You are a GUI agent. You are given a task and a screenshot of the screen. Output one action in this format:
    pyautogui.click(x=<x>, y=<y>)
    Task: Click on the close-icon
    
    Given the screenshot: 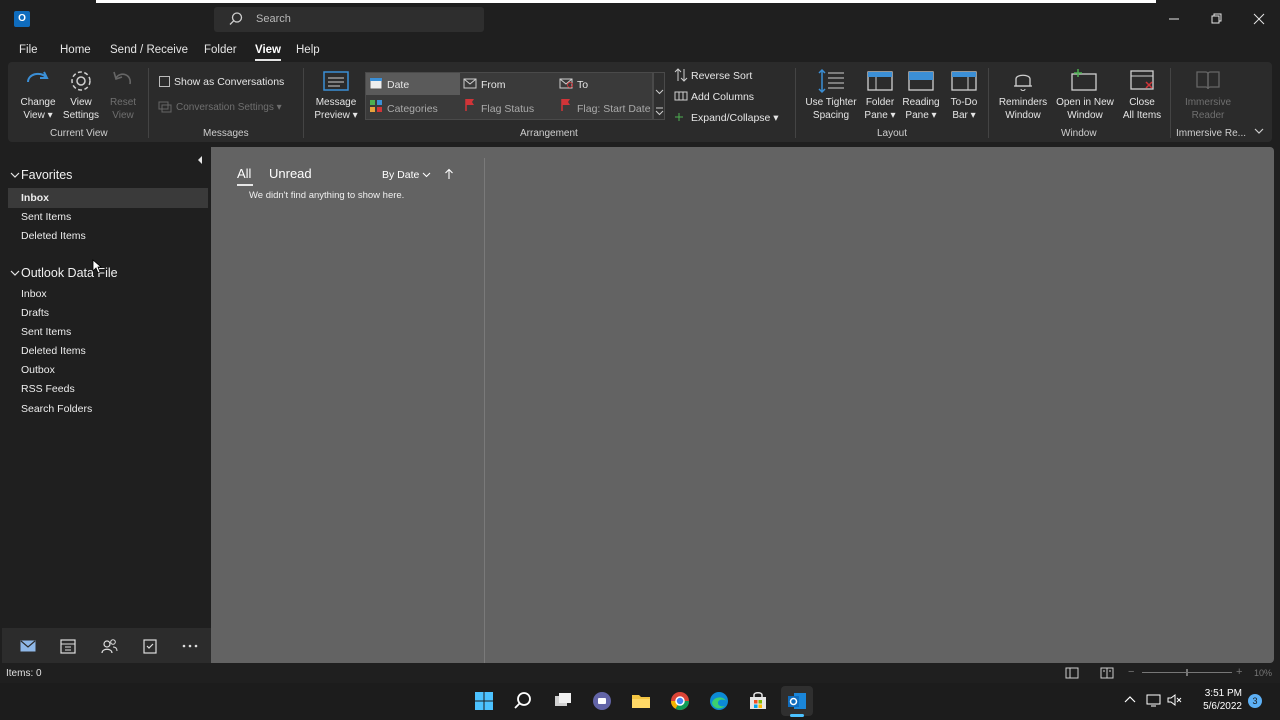 What is the action you would take?
    pyautogui.click(x=1259, y=19)
    